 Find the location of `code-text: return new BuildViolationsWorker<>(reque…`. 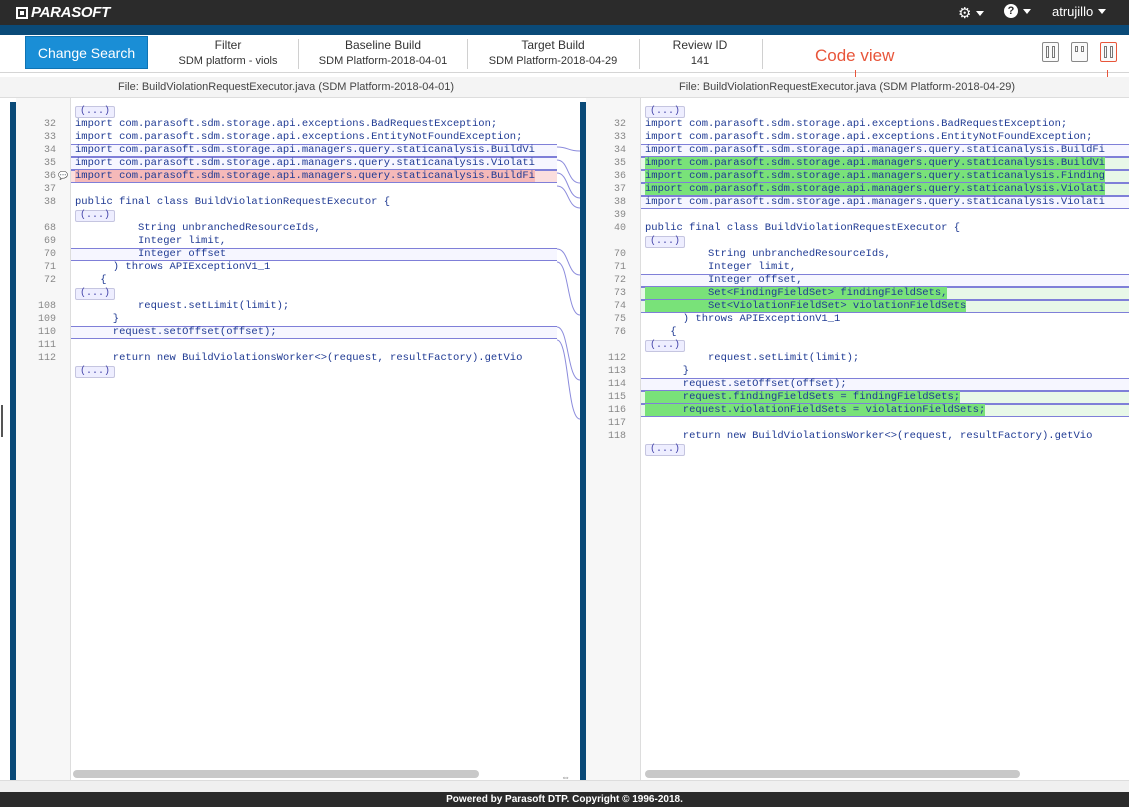

code-text: return new BuildViolationsWorker<>(reque… is located at coordinates (887, 436).